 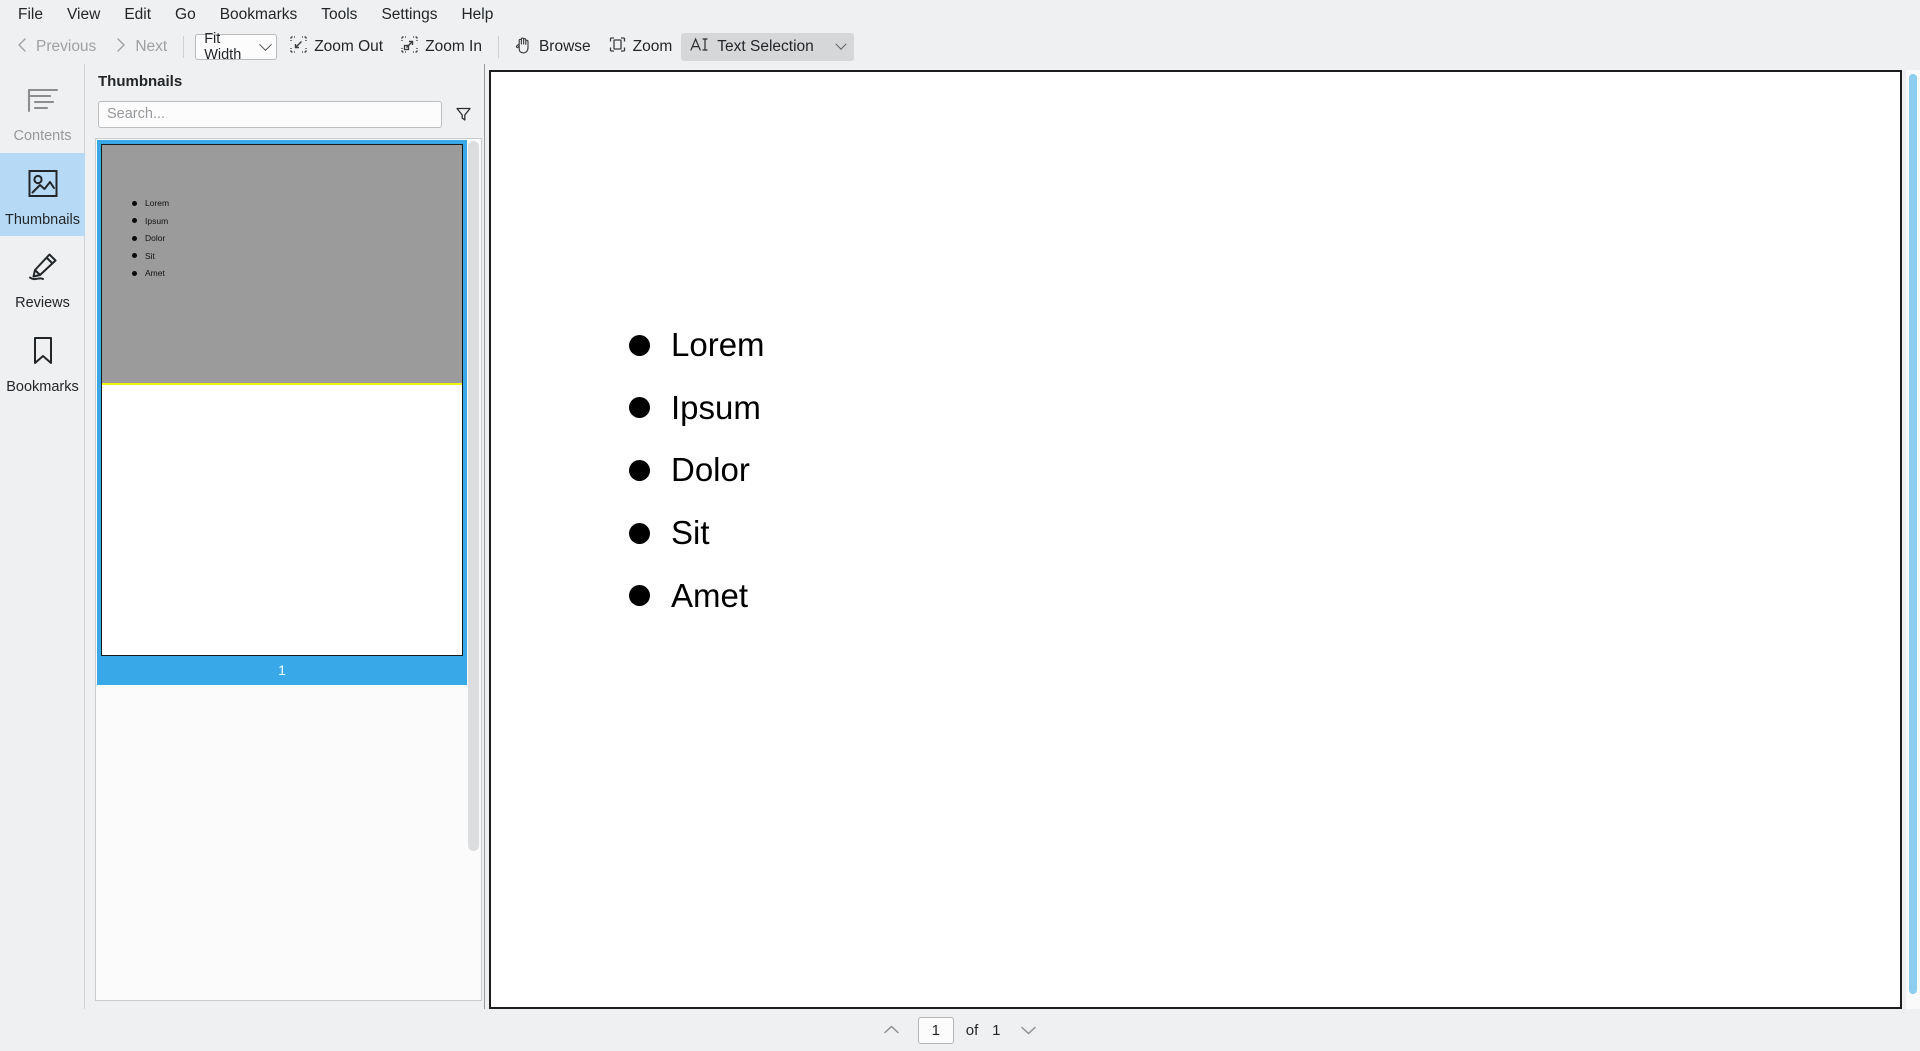 I want to click on thumbnails-scrollbar, so click(x=473, y=567).